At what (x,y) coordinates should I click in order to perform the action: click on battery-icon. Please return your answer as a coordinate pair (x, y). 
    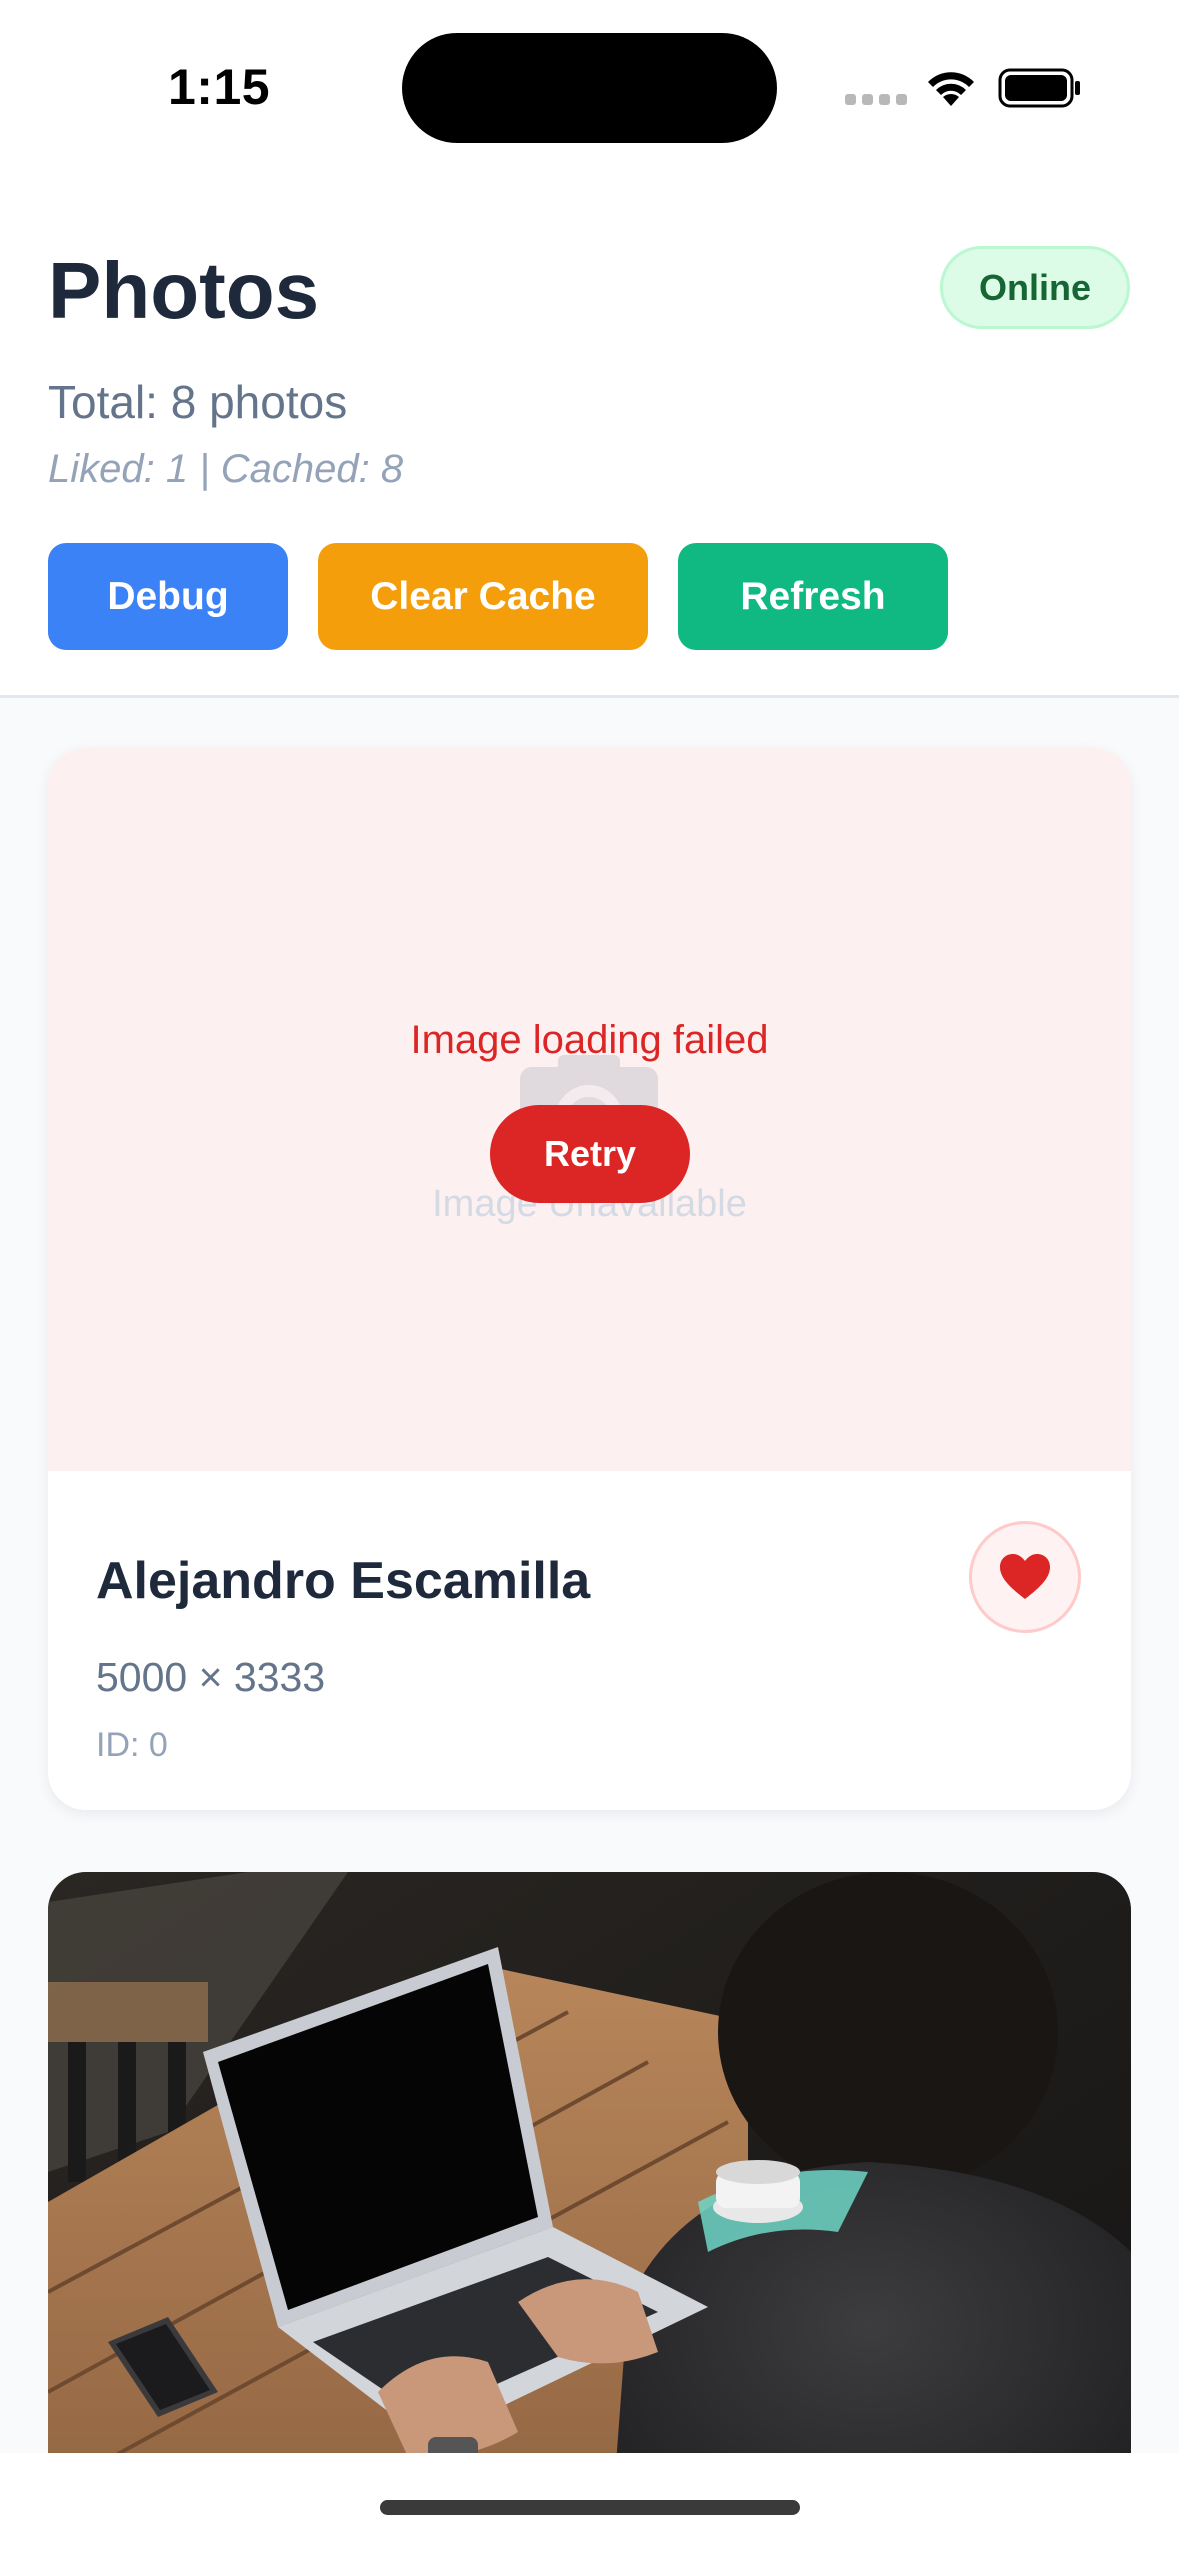
    Looking at the image, I should click on (1039, 88).